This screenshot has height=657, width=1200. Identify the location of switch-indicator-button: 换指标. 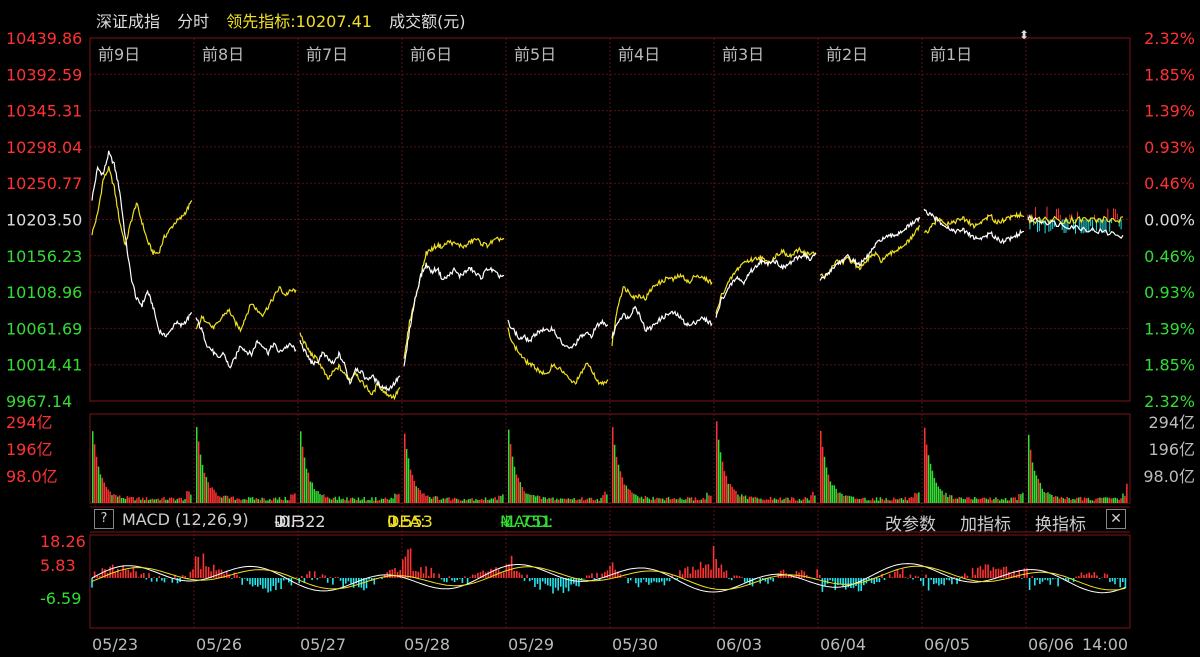
(1060, 522).